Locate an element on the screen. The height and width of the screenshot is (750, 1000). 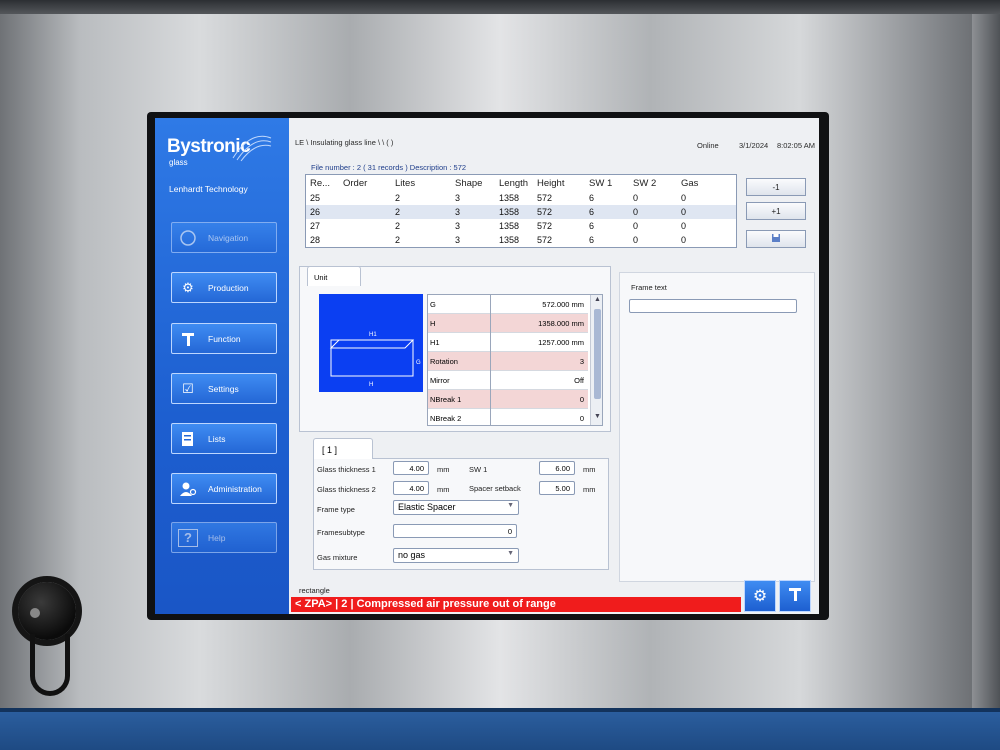
list-icon is located at coordinates (188, 439).